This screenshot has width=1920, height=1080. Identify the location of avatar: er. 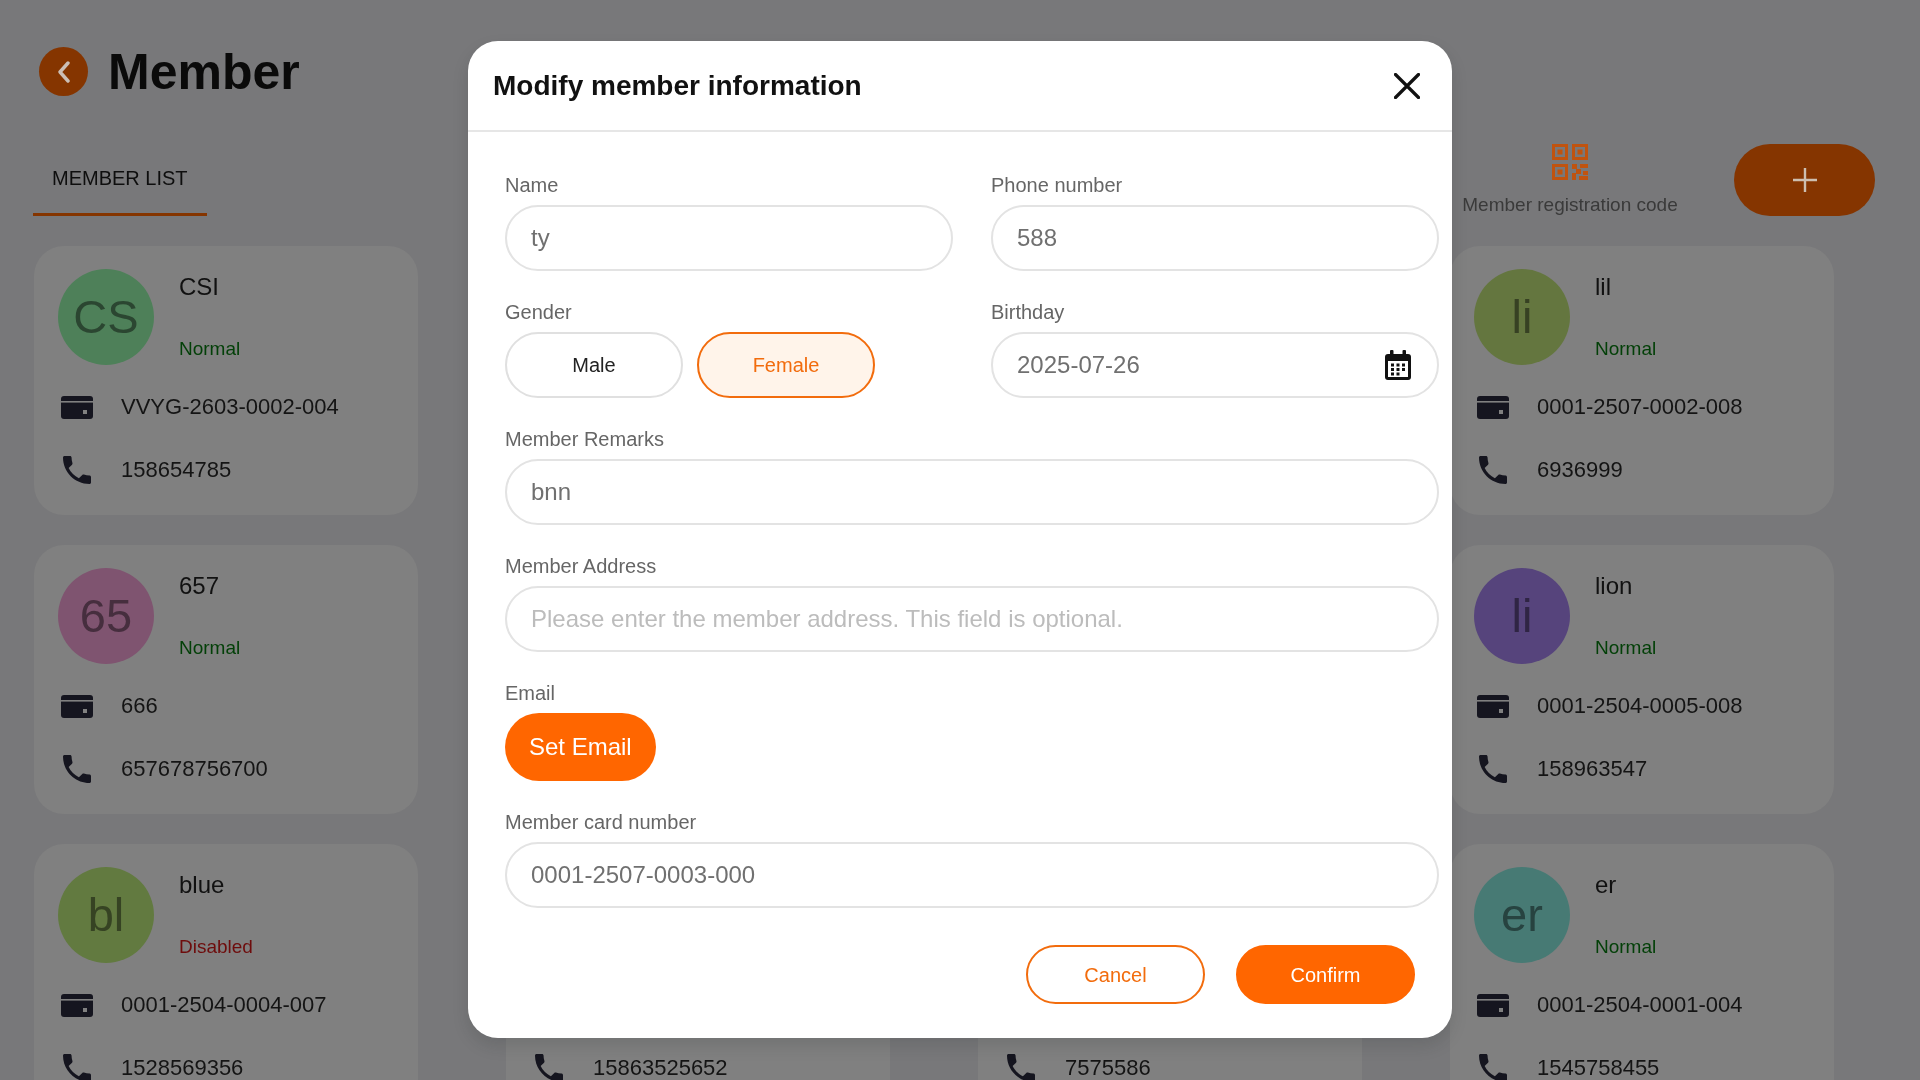
(1522, 915).